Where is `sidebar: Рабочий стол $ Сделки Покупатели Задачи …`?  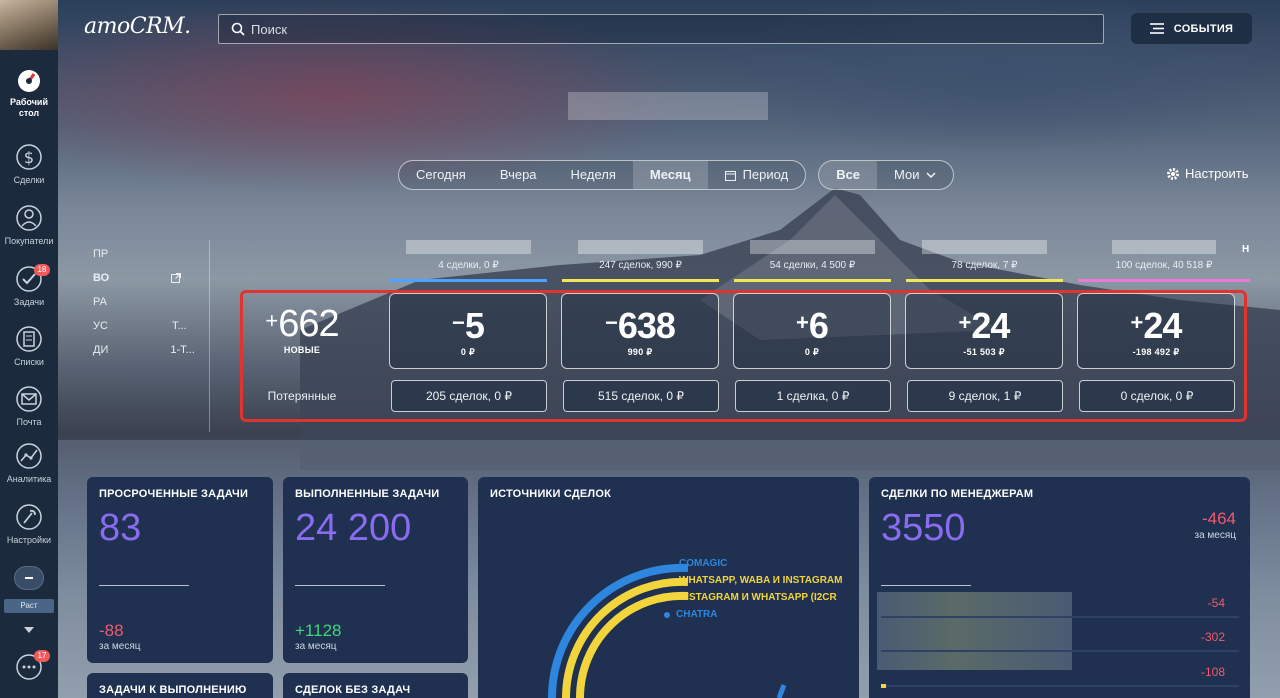 sidebar: Рабочий стол $ Сделки Покупатели Задачи … is located at coordinates (29, 349).